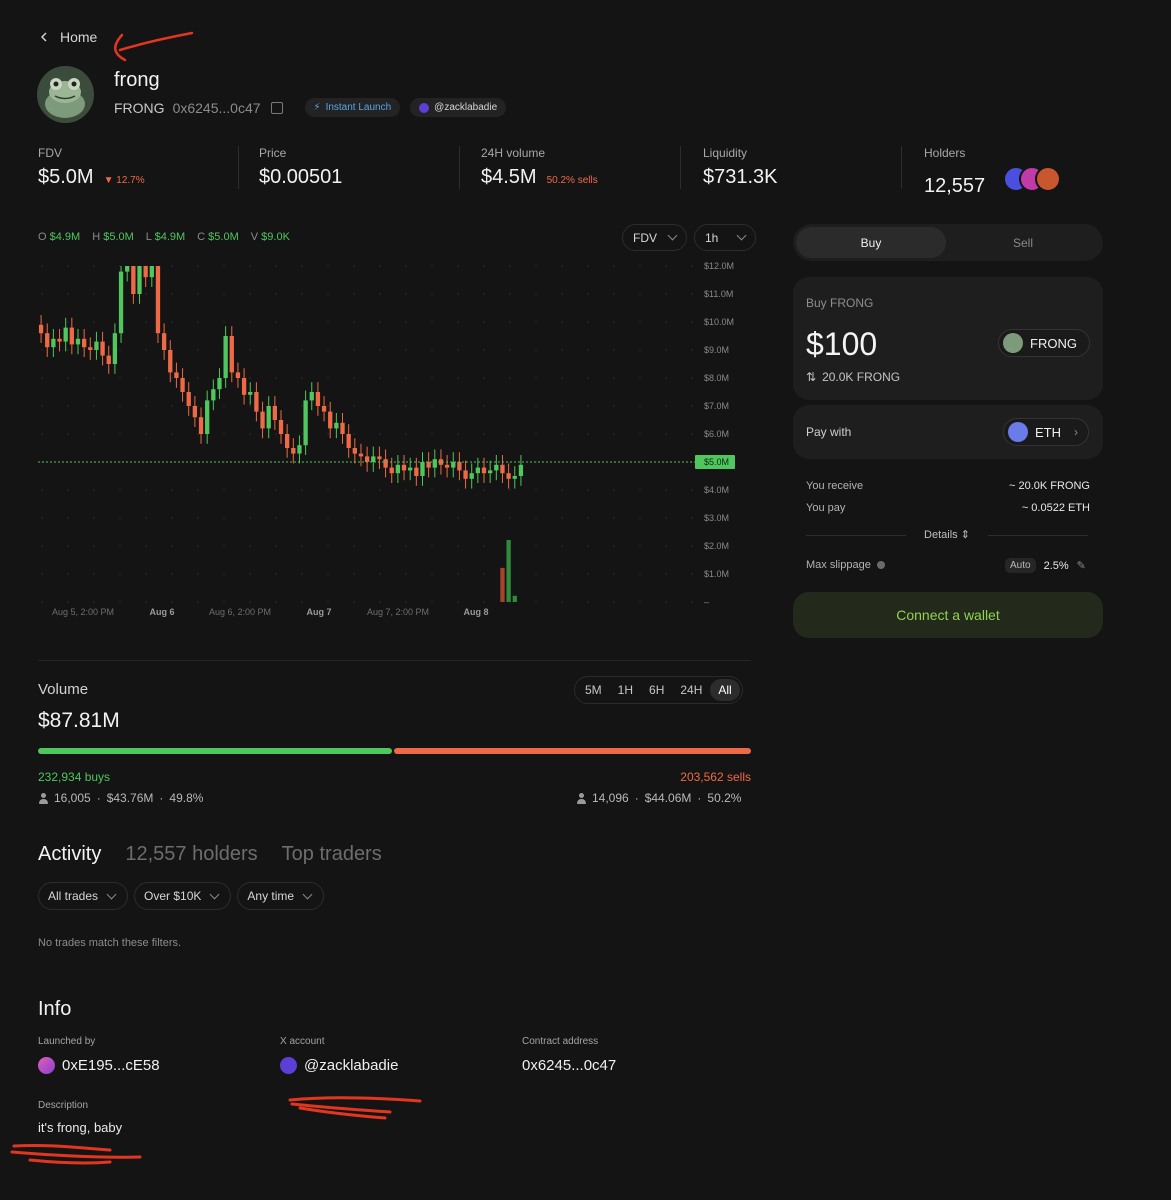  I want to click on chevron-down-icon, so click(672, 235).